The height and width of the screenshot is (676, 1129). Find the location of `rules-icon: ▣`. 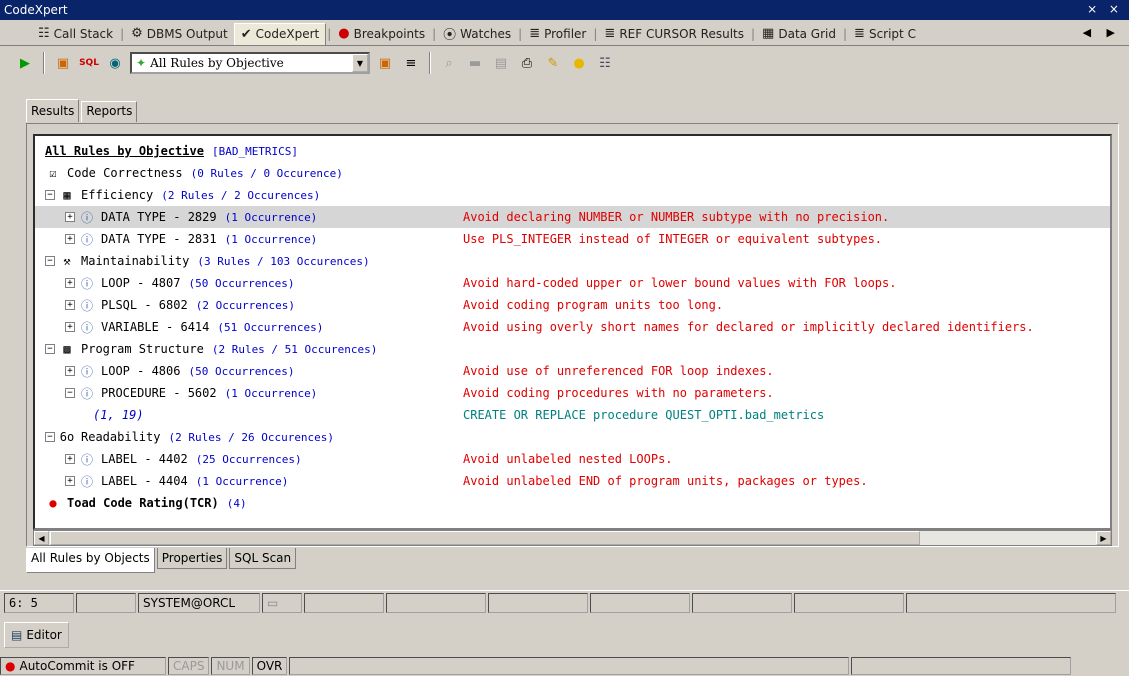

rules-icon: ▣ is located at coordinates (63, 63).